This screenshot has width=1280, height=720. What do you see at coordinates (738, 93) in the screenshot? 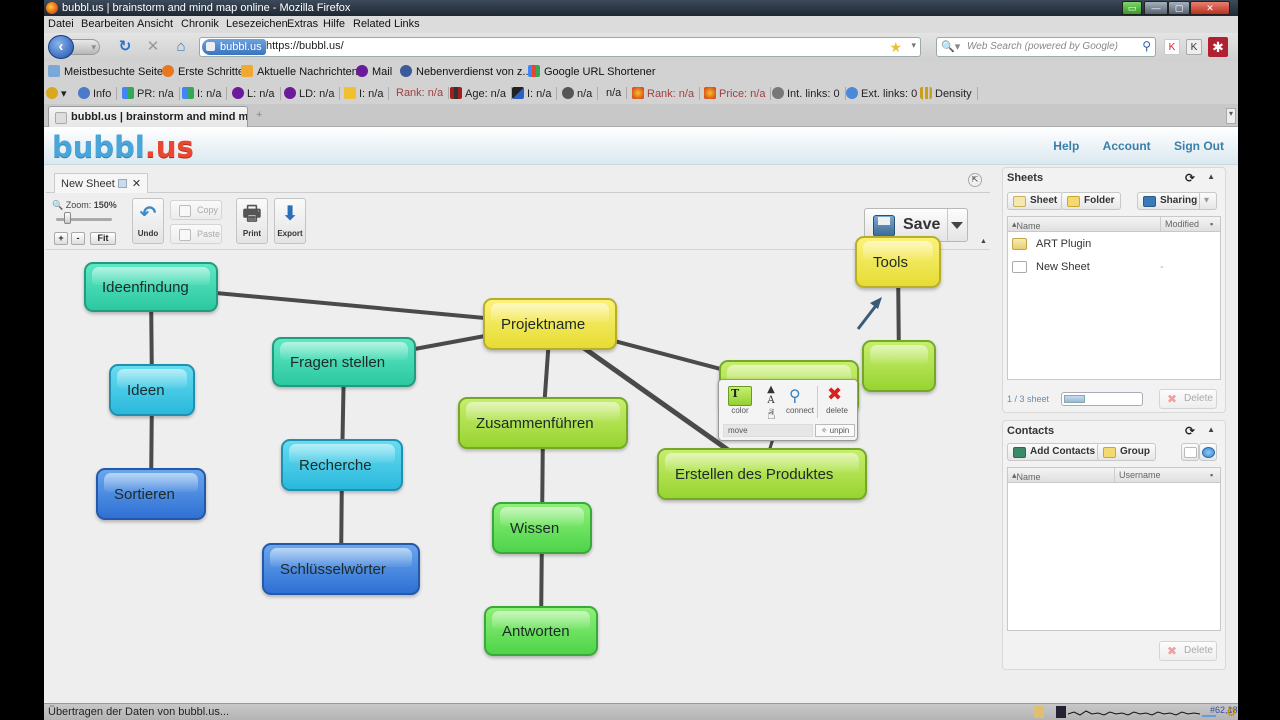
I see `seo-price: Price: n/a` at bounding box center [738, 93].